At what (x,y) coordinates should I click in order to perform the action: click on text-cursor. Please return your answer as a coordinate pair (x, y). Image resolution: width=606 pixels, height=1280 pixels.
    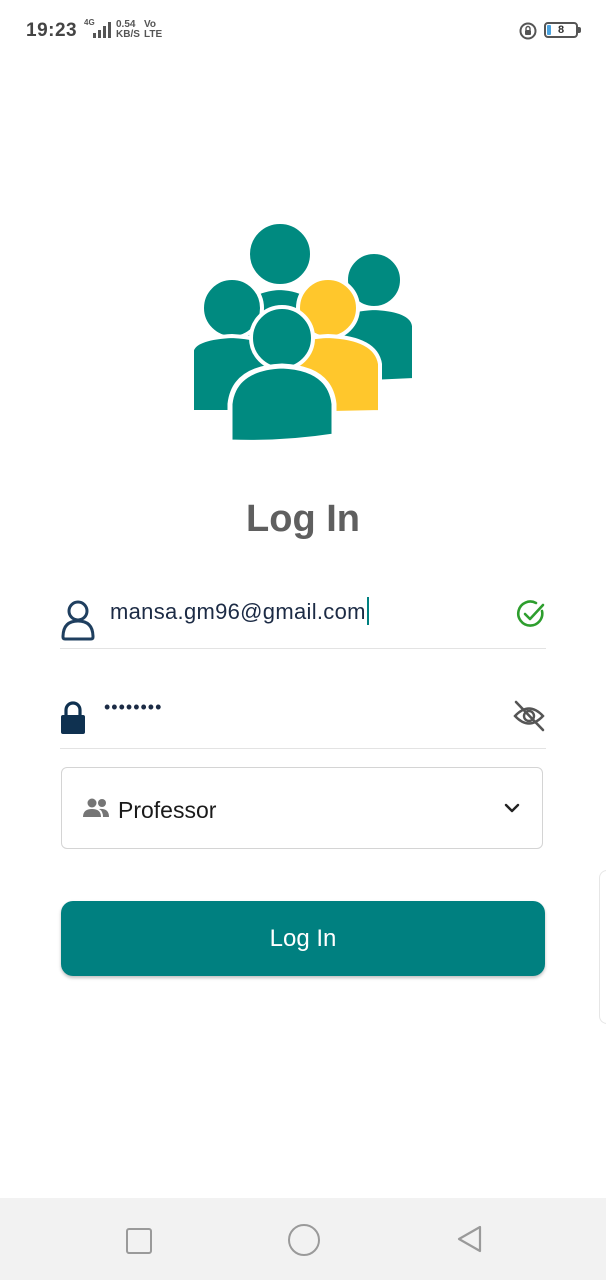
    Looking at the image, I should click on (367, 611).